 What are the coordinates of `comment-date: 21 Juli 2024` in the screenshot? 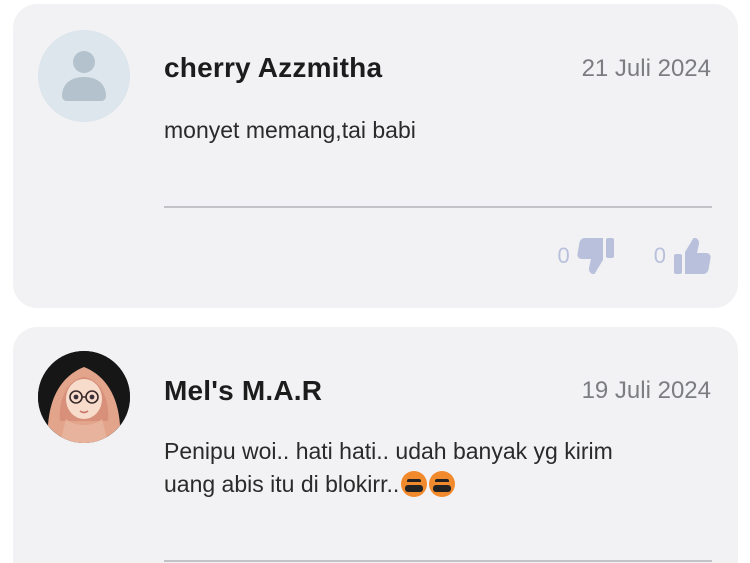 It's located at (646, 68).